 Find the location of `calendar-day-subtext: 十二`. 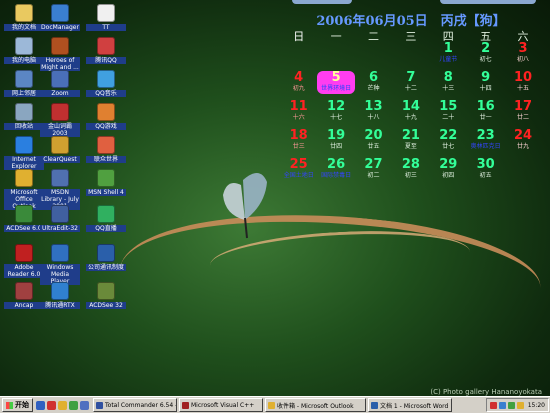

calendar-day-subtext: 十二 is located at coordinates (410, 88).